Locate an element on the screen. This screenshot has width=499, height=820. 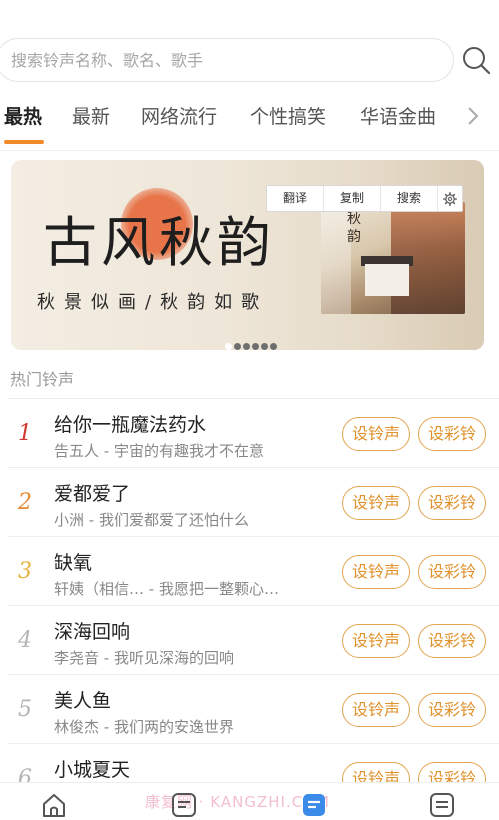
search-row is located at coordinates (249, 60).